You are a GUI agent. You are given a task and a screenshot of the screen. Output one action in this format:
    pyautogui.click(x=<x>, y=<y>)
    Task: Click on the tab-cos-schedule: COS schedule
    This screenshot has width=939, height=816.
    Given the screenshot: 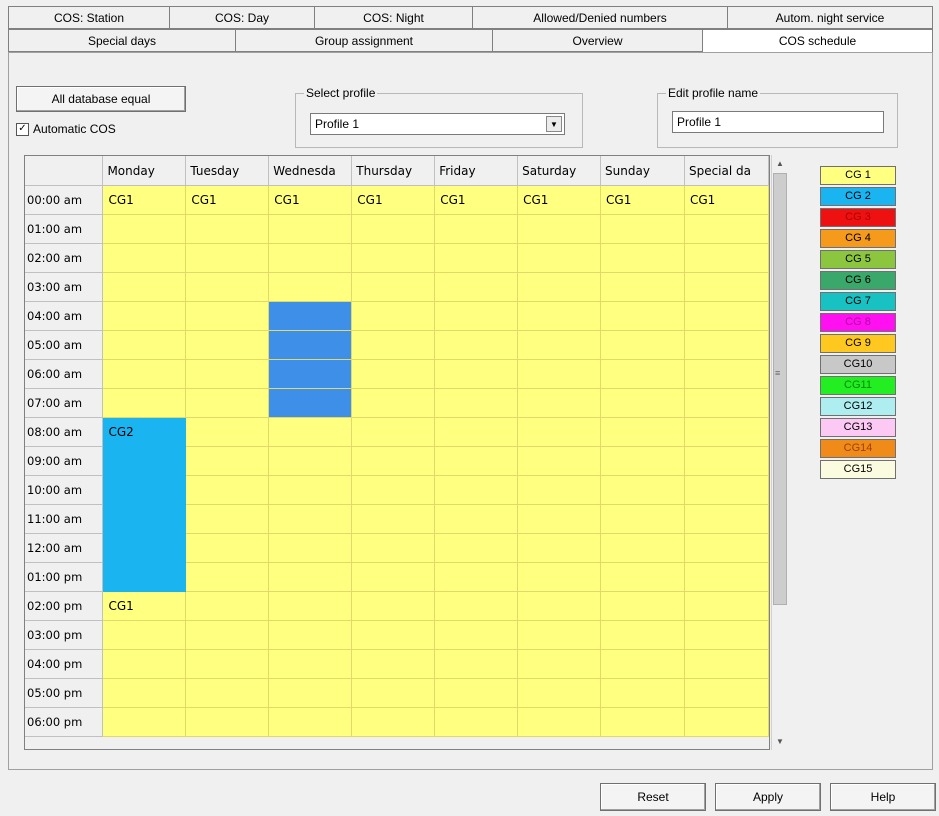 What is the action you would take?
    pyautogui.click(x=817, y=40)
    